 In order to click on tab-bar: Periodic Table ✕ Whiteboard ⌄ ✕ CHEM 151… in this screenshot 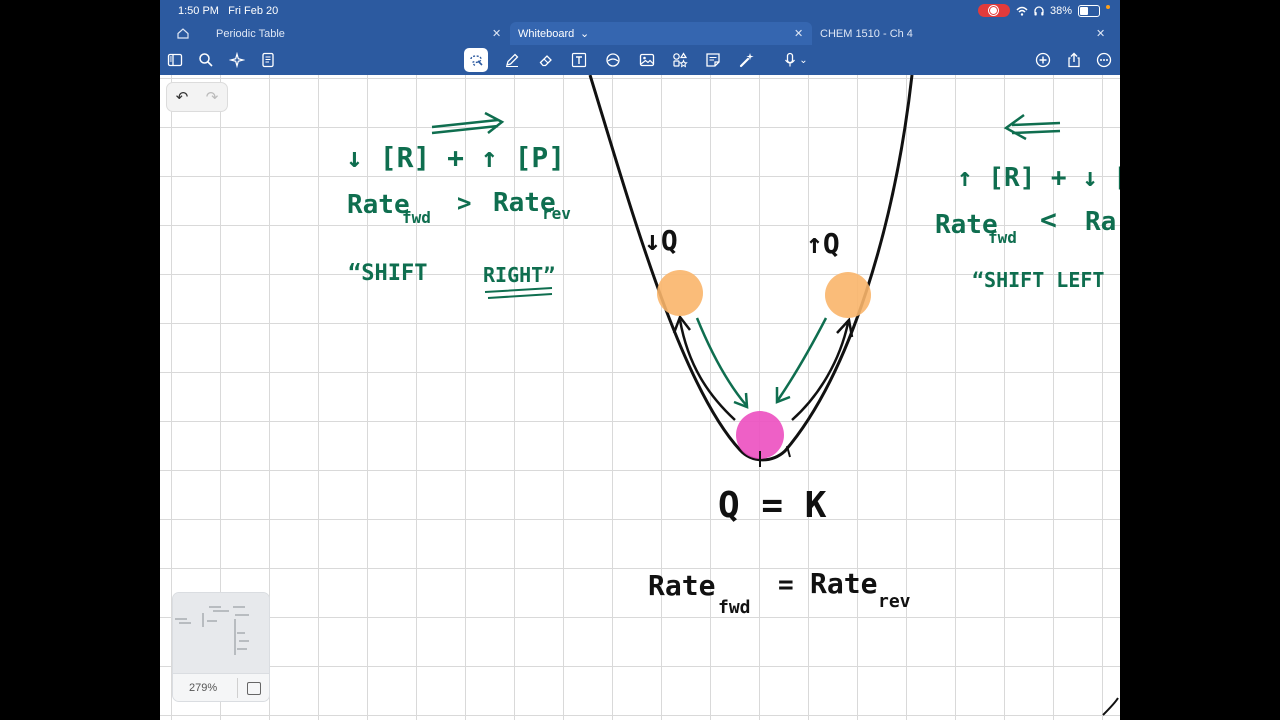, I will do `click(640, 33)`.